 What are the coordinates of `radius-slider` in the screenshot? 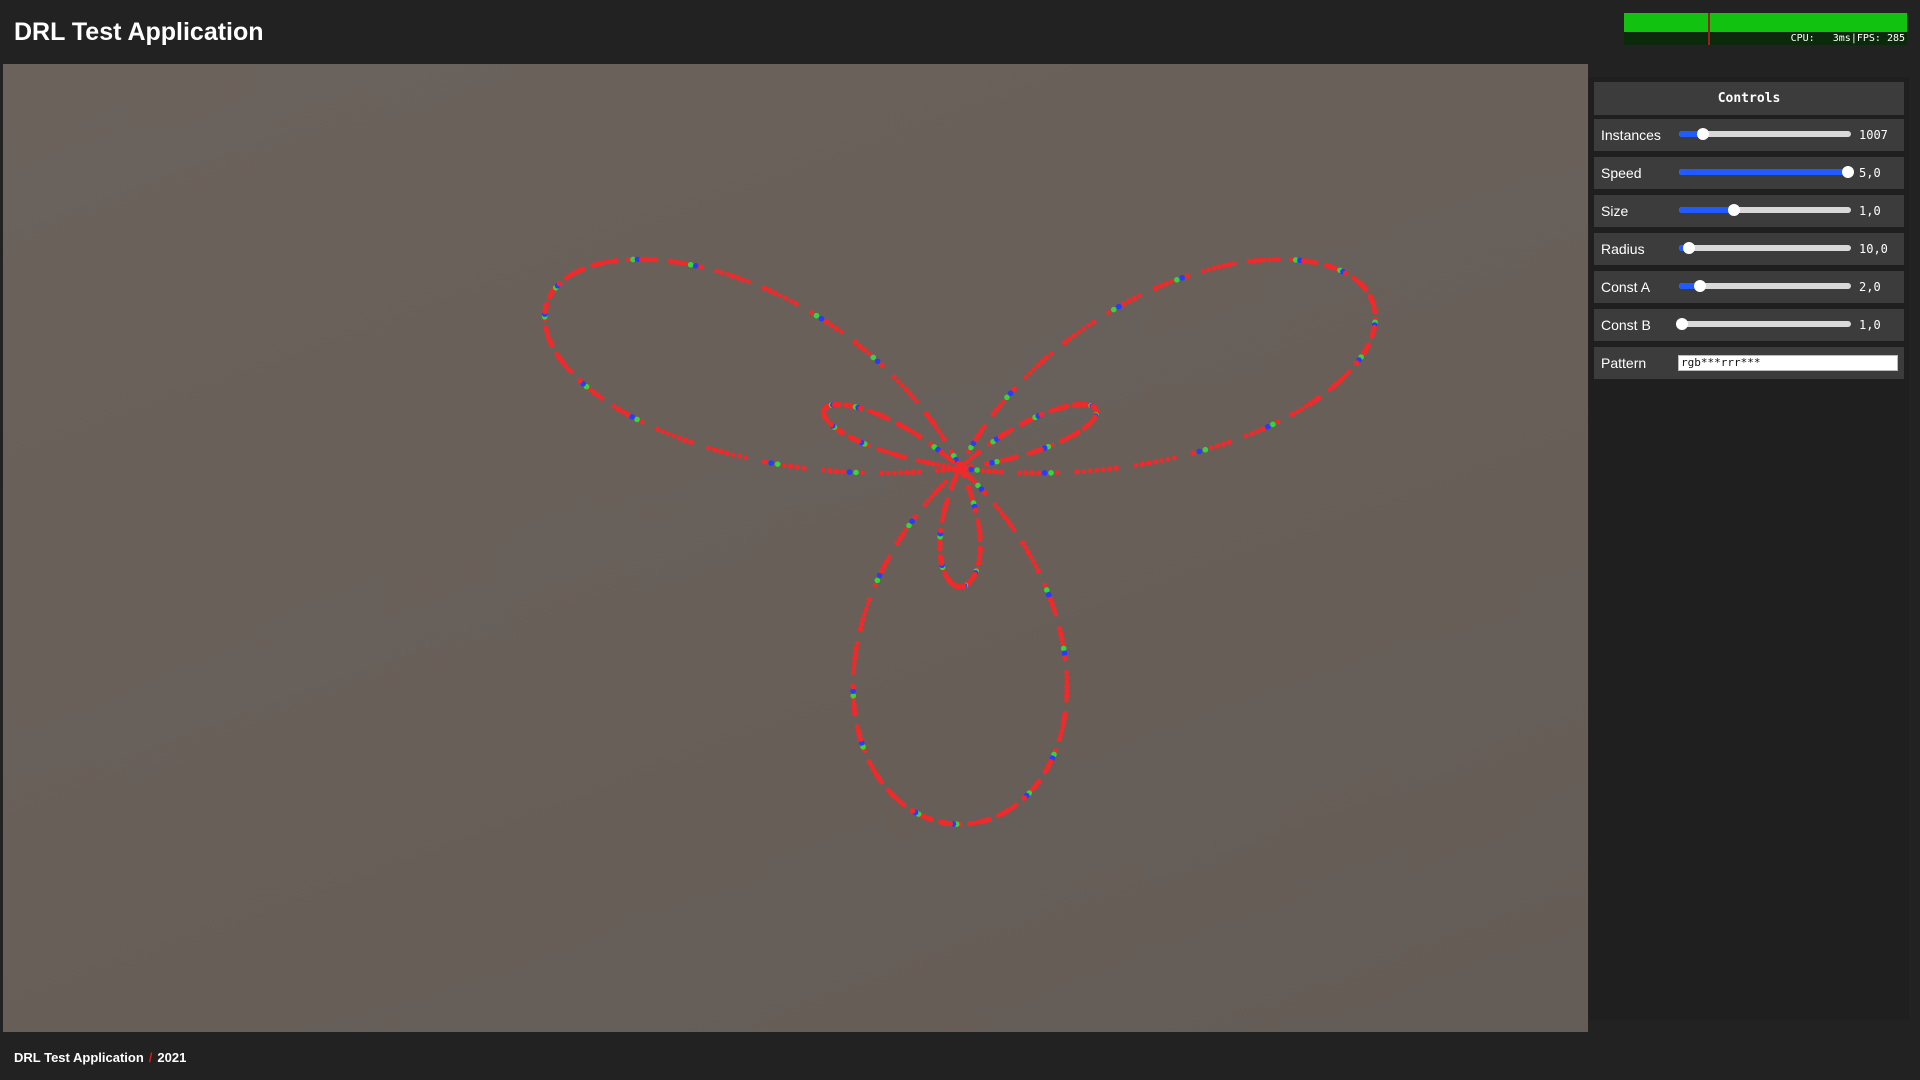 It's located at (1765, 248).